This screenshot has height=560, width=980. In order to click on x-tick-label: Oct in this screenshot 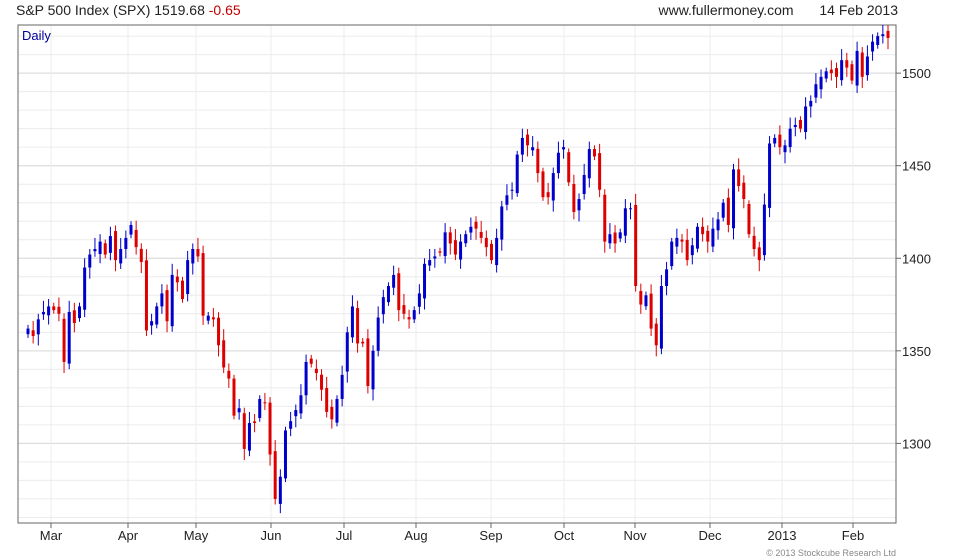, I will do `click(564, 535)`.